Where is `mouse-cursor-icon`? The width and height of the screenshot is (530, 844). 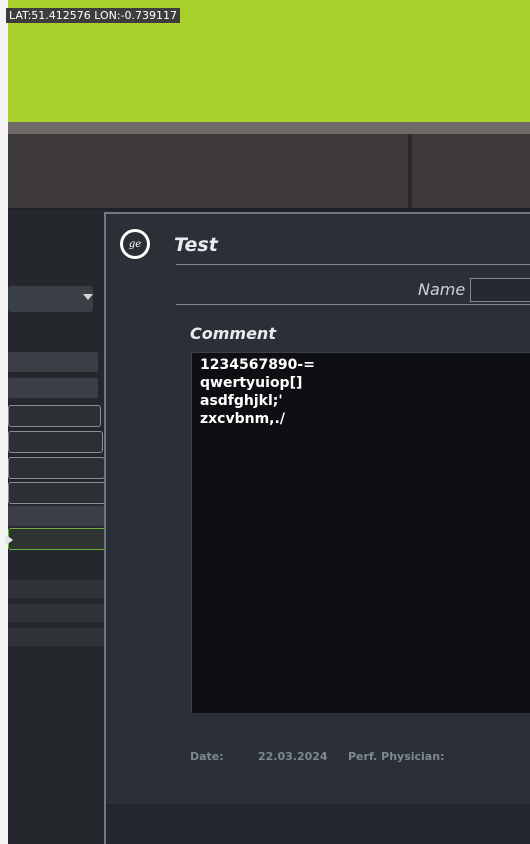
mouse-cursor-icon is located at coordinates (9, 540).